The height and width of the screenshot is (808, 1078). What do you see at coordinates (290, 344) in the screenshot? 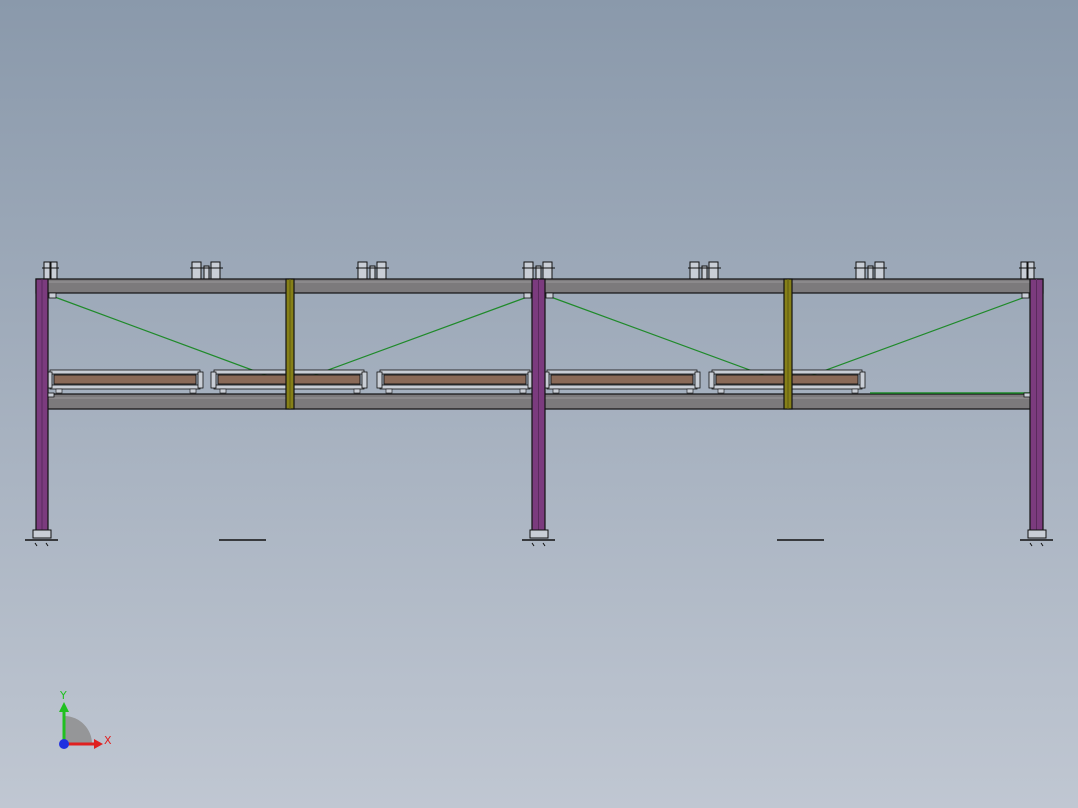
I see `post-left` at bounding box center [290, 344].